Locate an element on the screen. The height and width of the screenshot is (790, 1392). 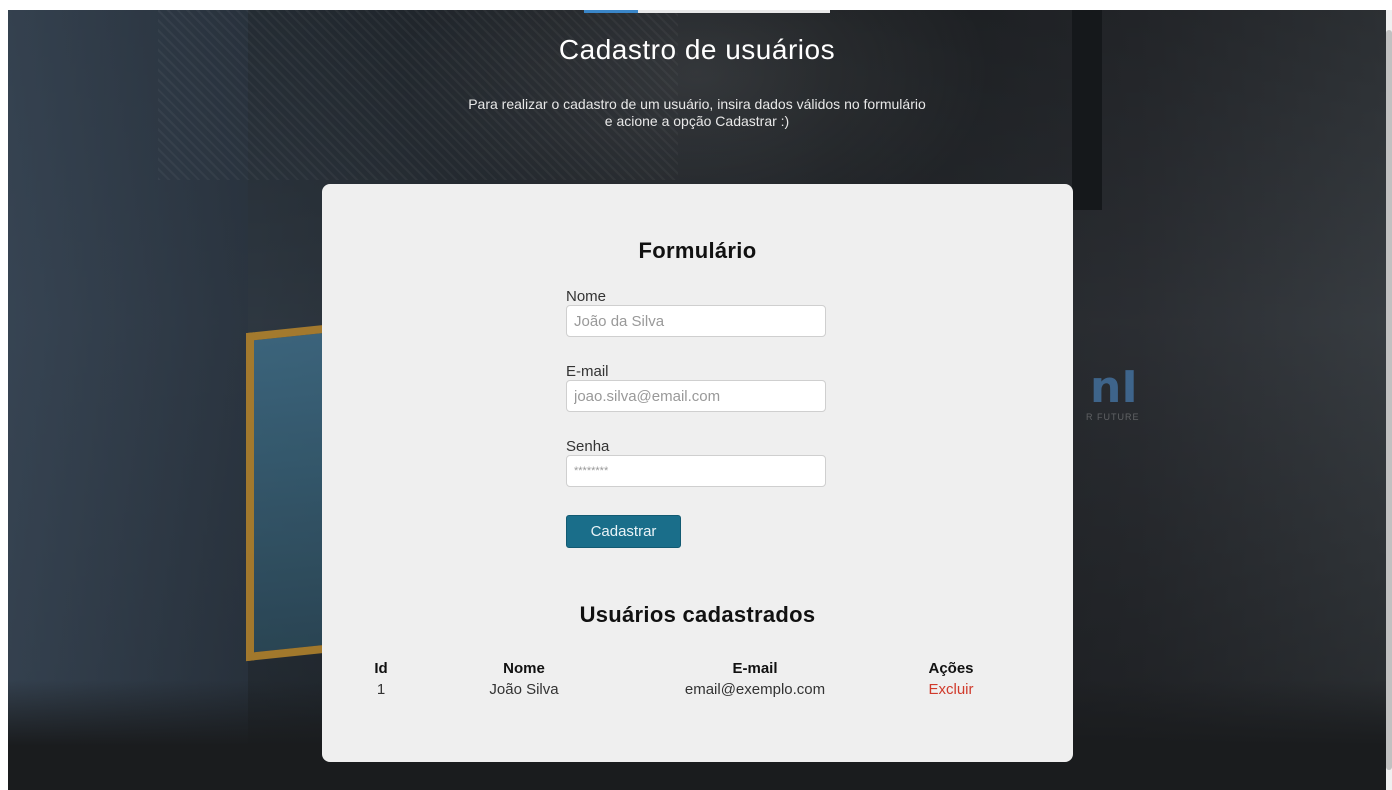
submit-button: Cadastrar is located at coordinates (623, 531).